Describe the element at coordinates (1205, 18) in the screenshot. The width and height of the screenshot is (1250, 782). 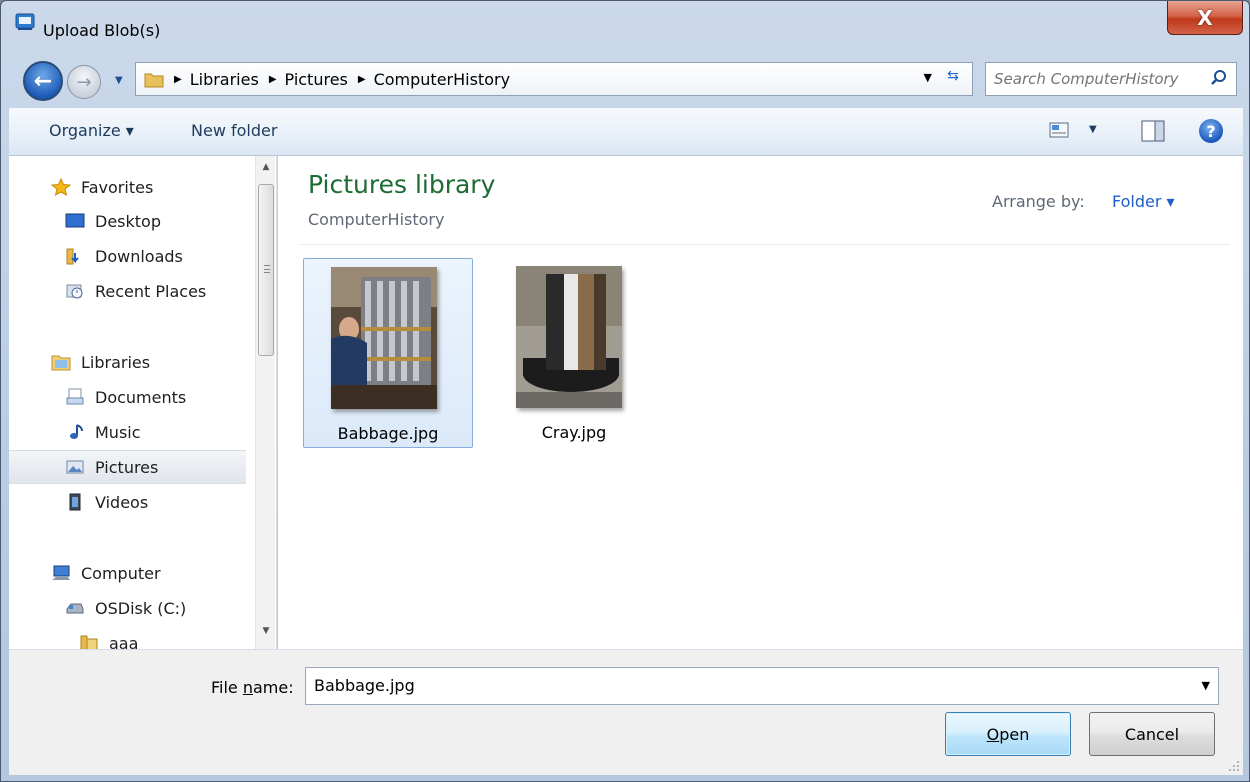
I see `close-button: X` at that location.